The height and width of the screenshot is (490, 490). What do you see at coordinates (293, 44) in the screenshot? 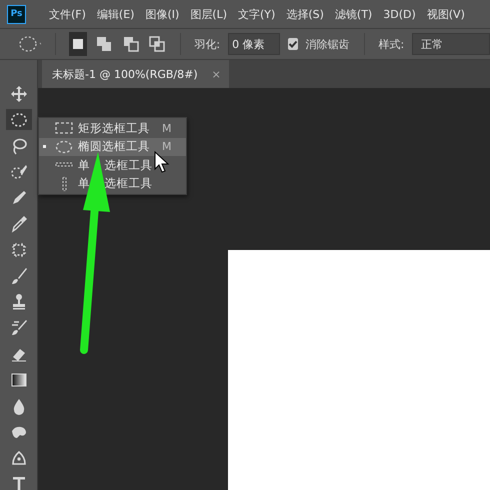
I see `antialias-checkbox` at bounding box center [293, 44].